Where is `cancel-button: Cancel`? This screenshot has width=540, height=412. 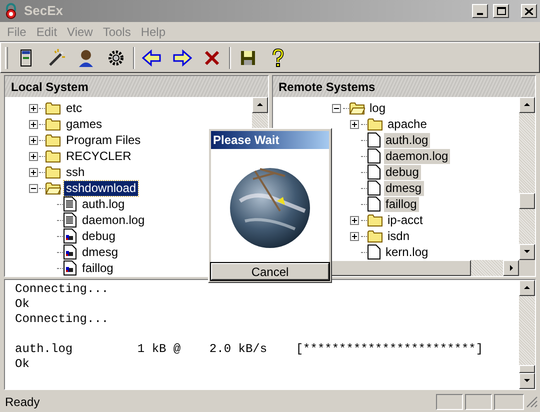
cancel-button: Cancel is located at coordinates (270, 271).